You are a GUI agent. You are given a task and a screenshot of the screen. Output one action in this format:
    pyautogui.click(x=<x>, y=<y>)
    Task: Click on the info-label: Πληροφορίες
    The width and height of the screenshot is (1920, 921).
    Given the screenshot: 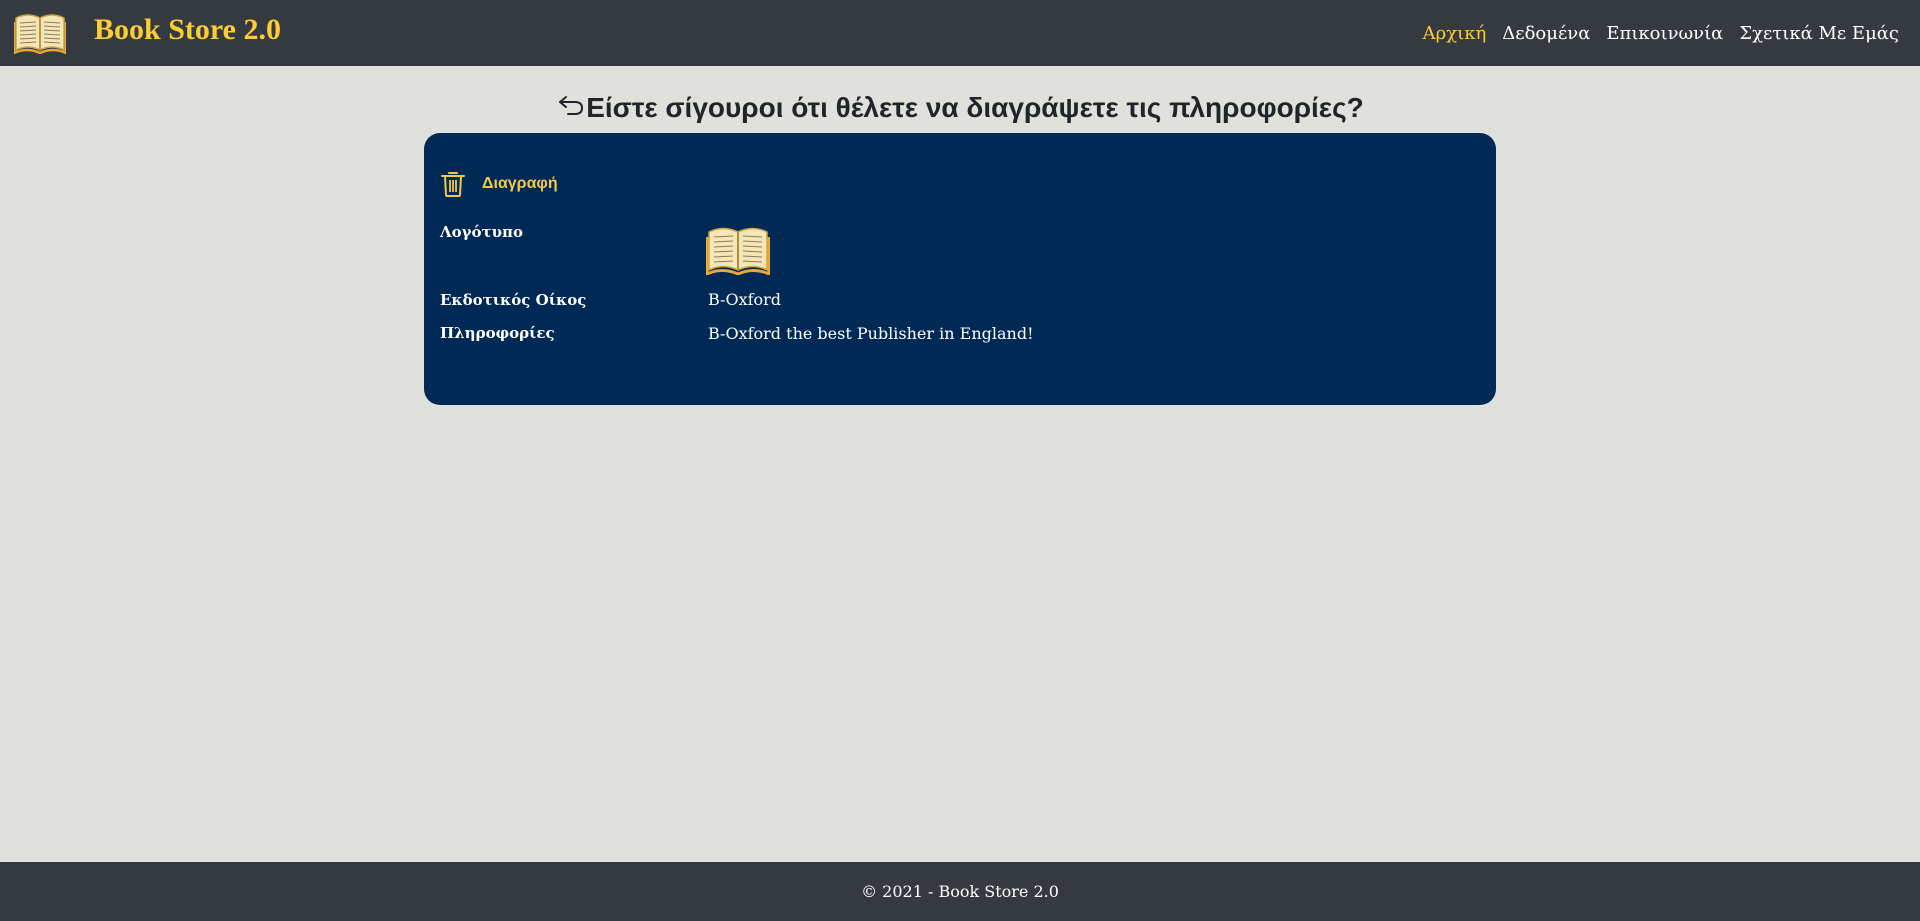 What is the action you would take?
    pyautogui.click(x=497, y=333)
    